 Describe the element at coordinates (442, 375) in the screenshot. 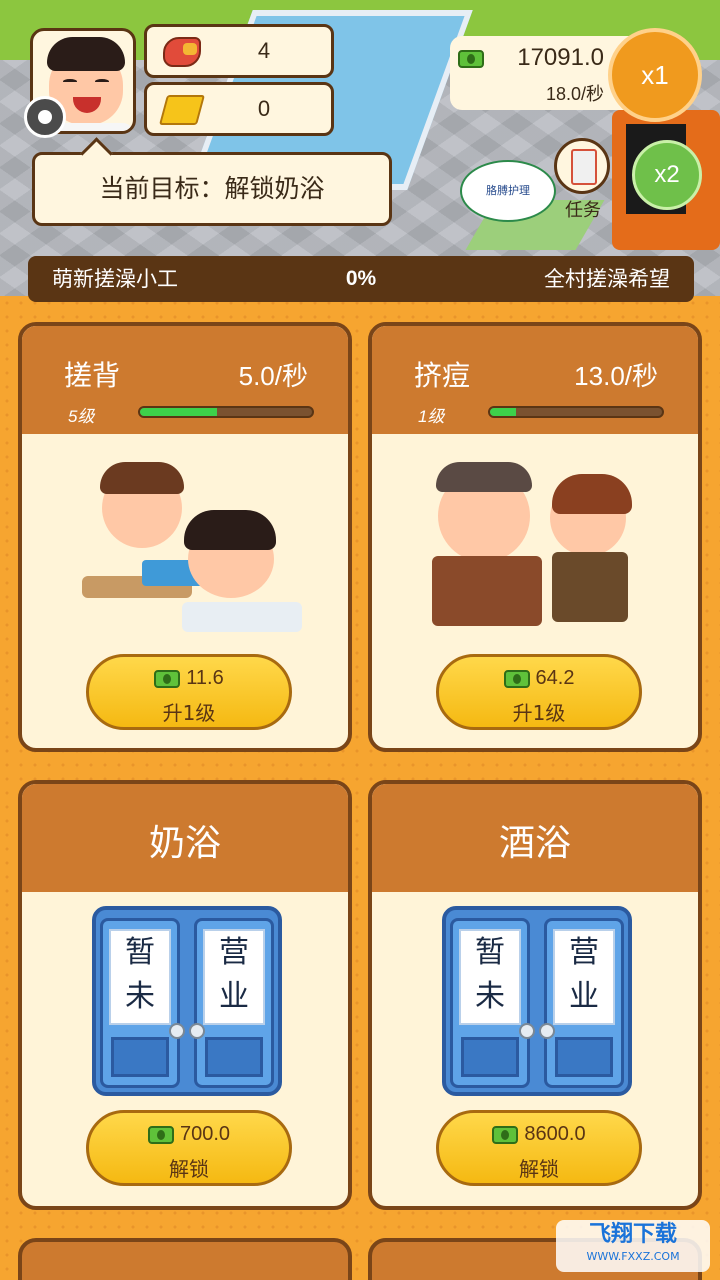

I see `card-title: 挤痘` at that location.